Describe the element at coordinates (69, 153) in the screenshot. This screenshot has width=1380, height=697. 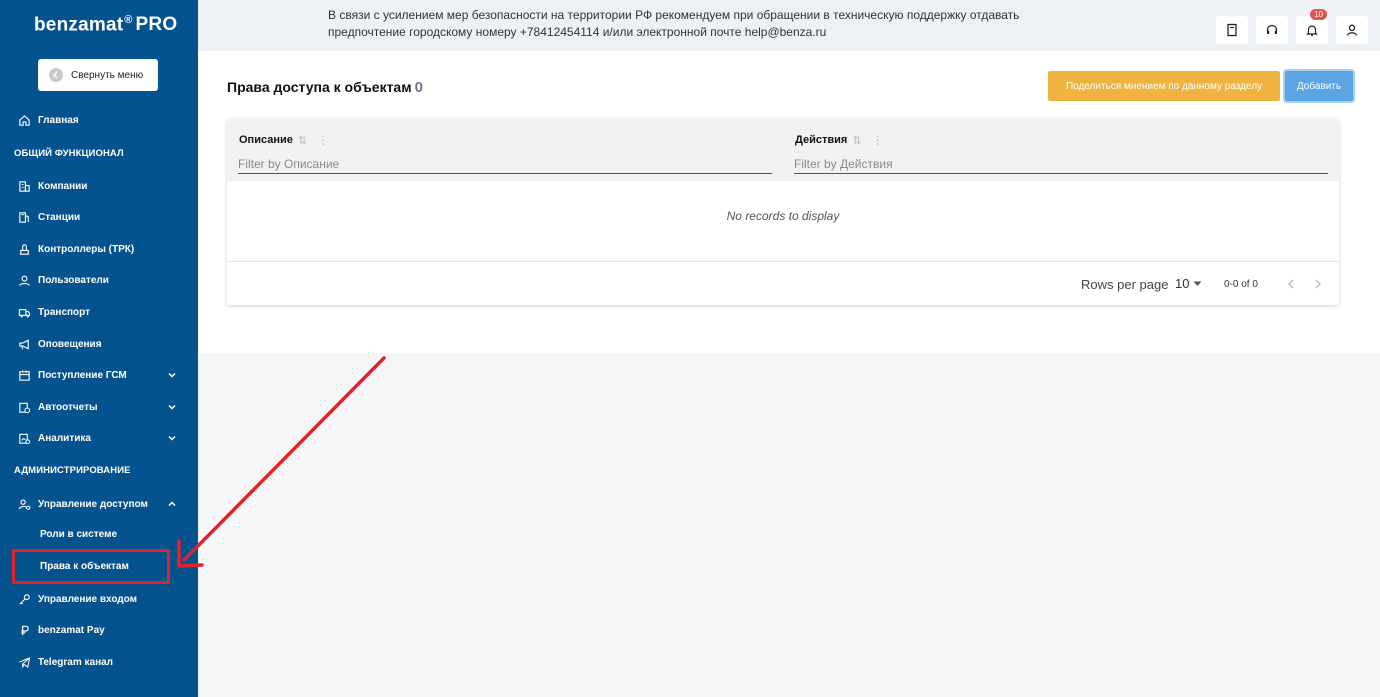
I see `section-general: ОБЩИЙ ФУНКЦИОНАЛ` at that location.